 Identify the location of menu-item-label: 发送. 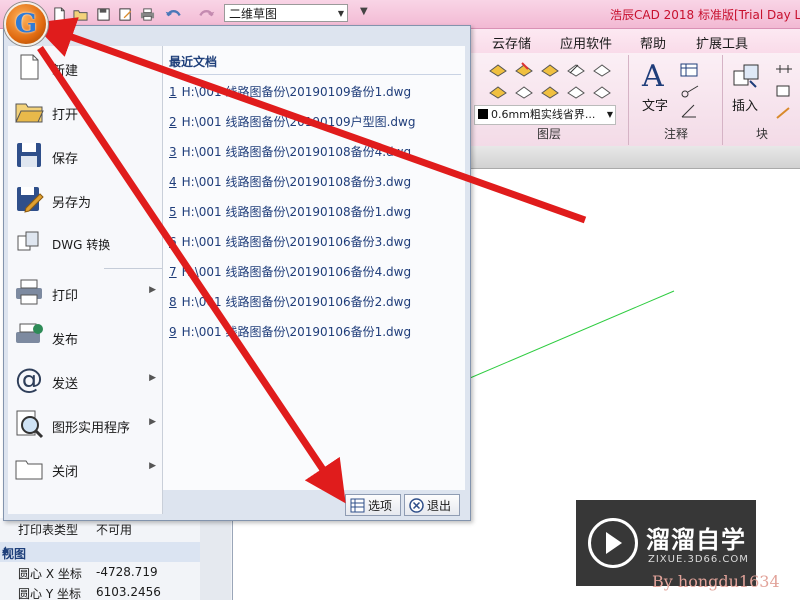
(65, 384).